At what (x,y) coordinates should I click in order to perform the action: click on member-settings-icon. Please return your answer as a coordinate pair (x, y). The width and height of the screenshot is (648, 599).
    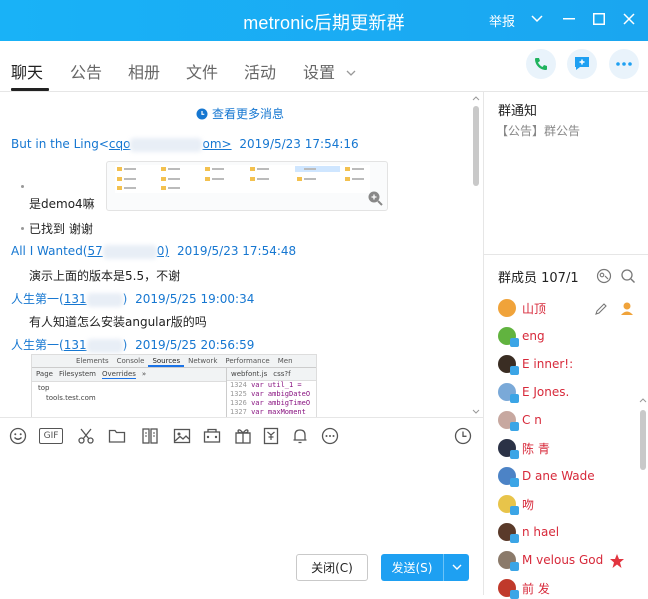
    Looking at the image, I should click on (604, 276).